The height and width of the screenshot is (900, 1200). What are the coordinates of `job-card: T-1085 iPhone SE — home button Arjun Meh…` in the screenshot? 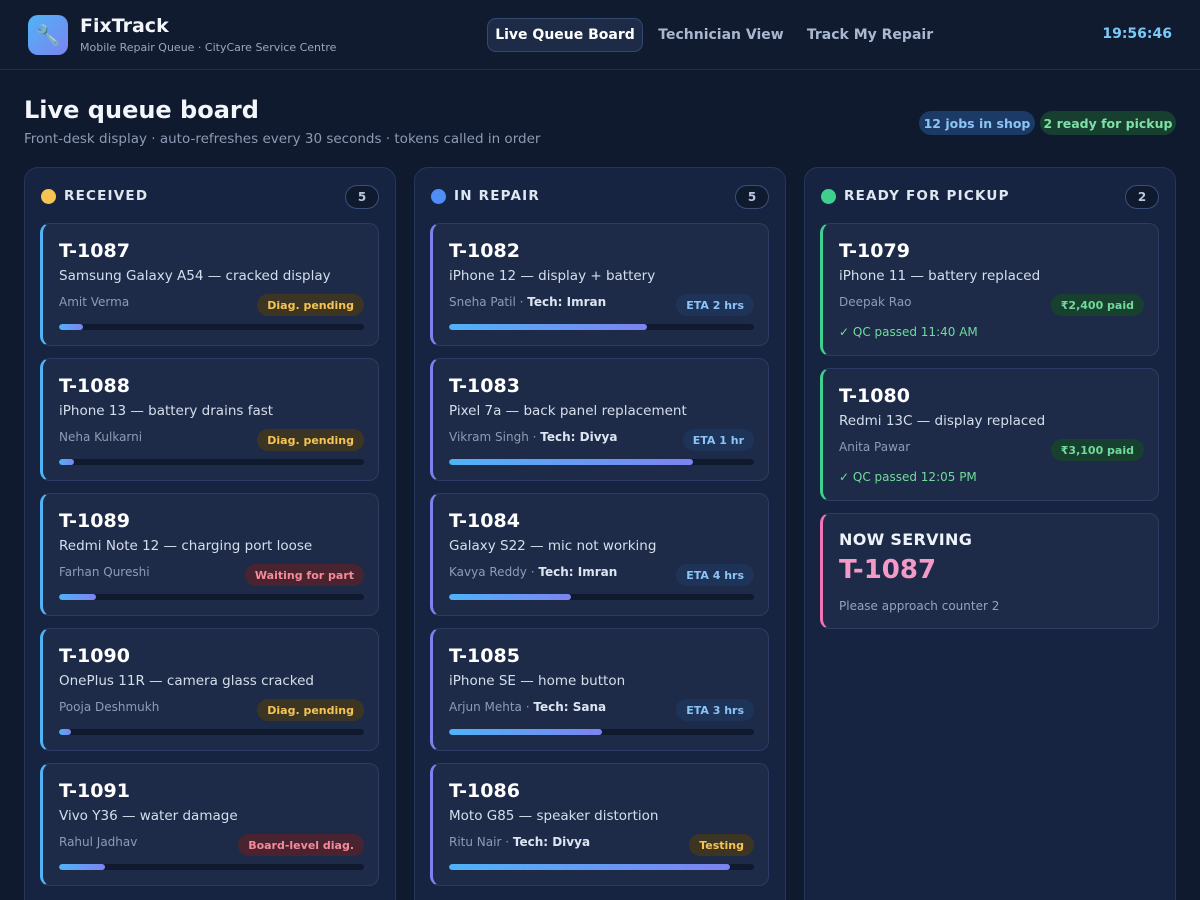 It's located at (599, 689).